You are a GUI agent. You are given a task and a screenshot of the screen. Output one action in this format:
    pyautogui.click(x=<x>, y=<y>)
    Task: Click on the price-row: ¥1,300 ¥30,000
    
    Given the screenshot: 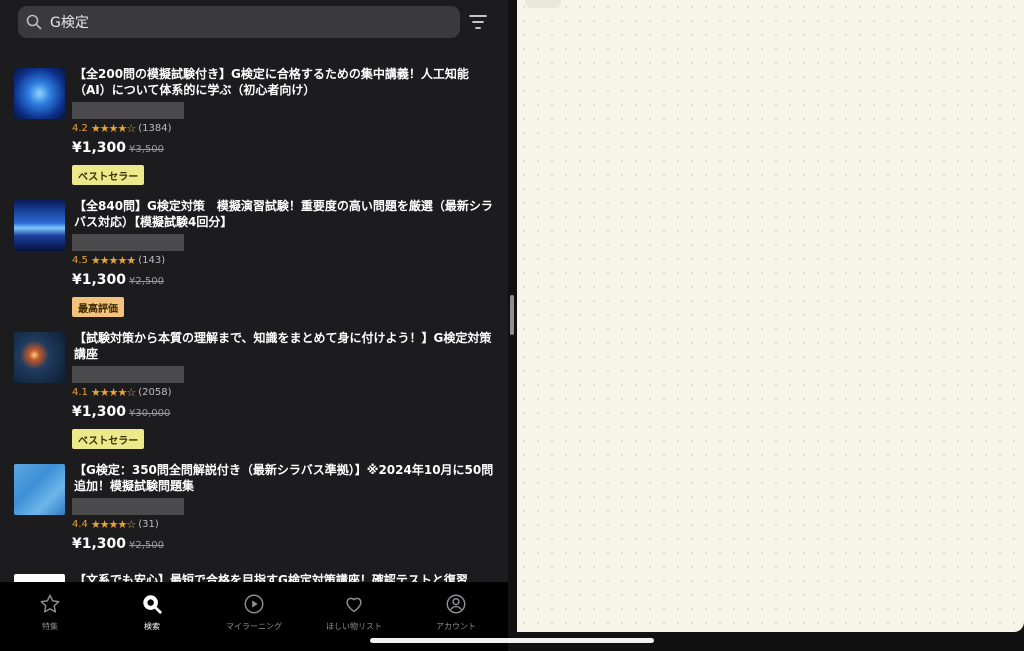 What is the action you would take?
    pyautogui.click(x=121, y=412)
    